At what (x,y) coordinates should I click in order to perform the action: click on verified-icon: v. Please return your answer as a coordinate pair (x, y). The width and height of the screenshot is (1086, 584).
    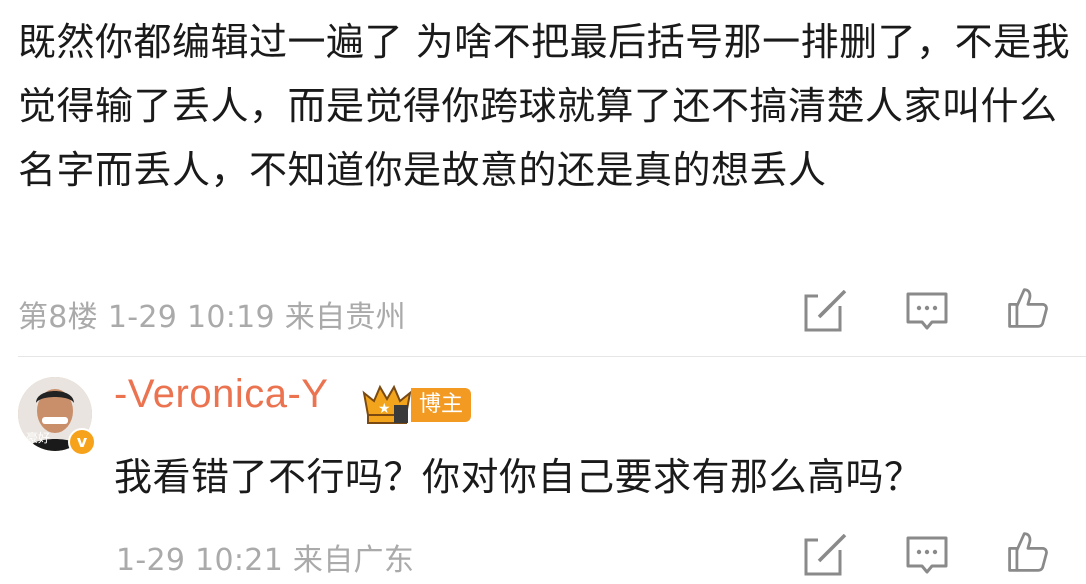
    Looking at the image, I should click on (82, 441).